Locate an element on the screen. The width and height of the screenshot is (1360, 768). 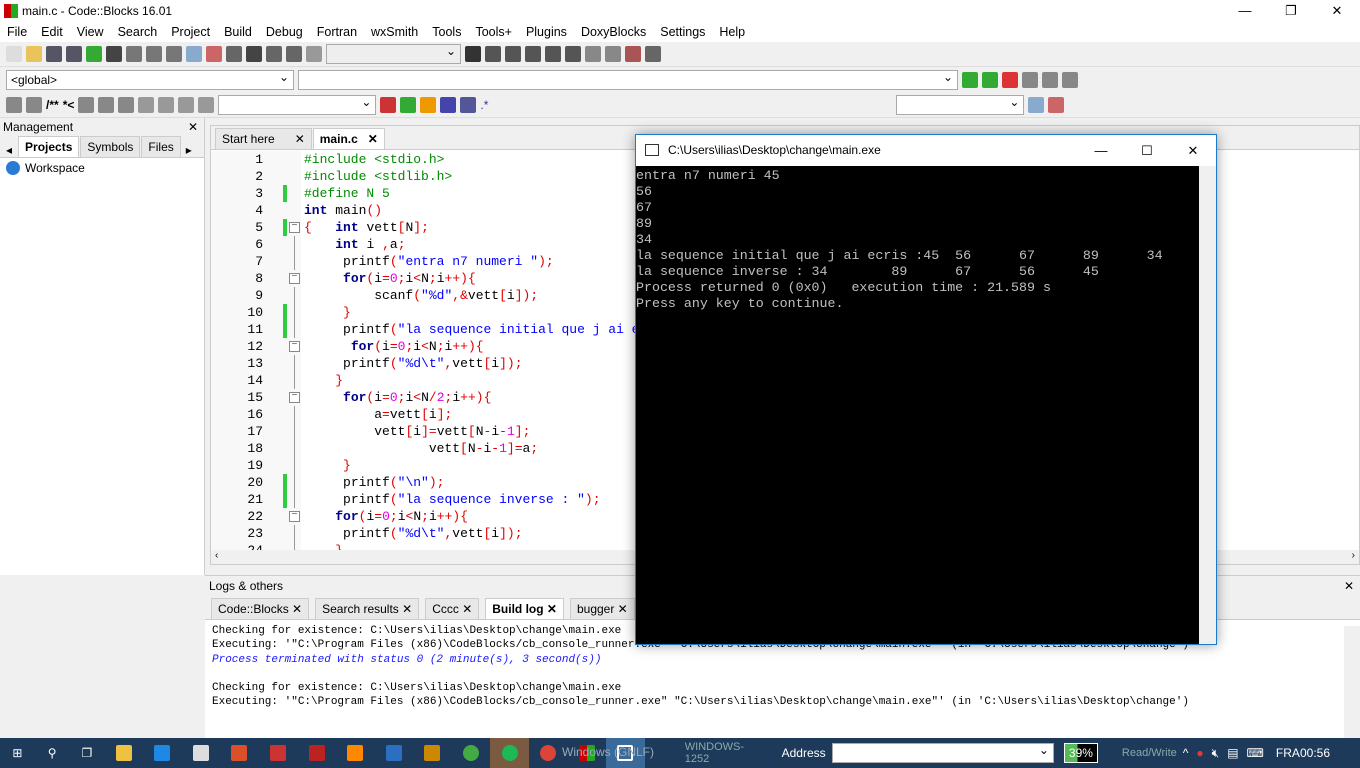
antivirus-tray-icon: ● is located at coordinates (1199, 753).